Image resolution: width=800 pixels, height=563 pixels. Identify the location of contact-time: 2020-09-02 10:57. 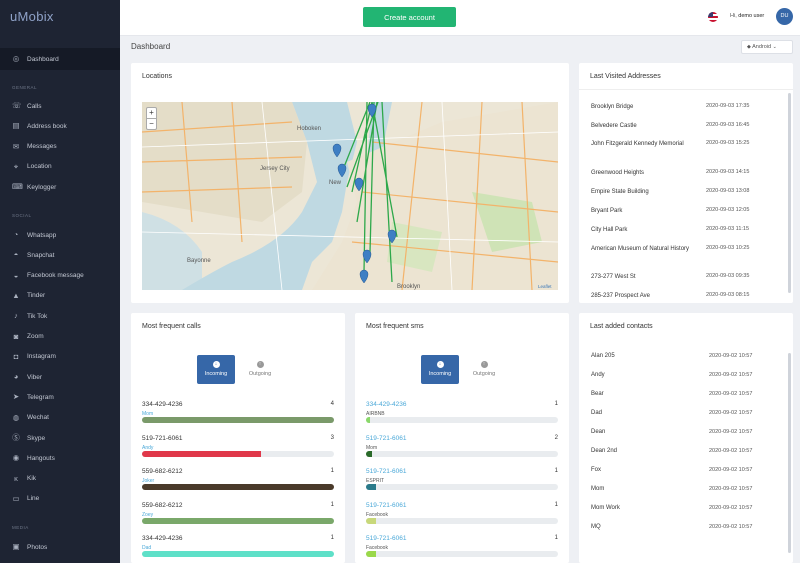
(731, 451).